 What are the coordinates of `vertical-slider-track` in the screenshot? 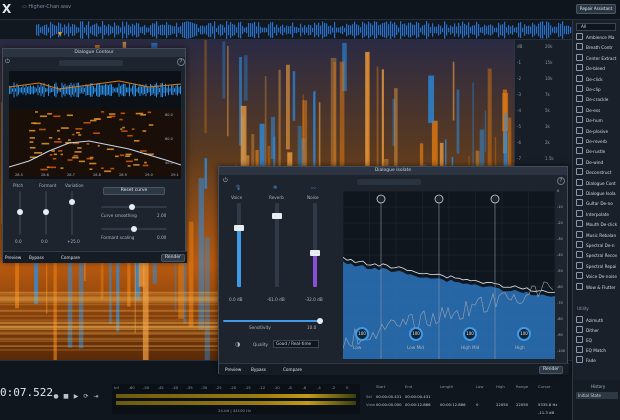 It's located at (72, 213).